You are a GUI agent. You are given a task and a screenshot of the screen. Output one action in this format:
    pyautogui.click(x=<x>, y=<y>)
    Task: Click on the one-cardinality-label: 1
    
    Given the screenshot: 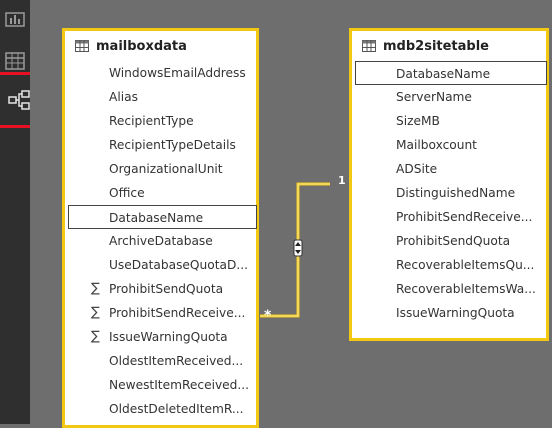 What is the action you would take?
    pyautogui.click(x=342, y=180)
    